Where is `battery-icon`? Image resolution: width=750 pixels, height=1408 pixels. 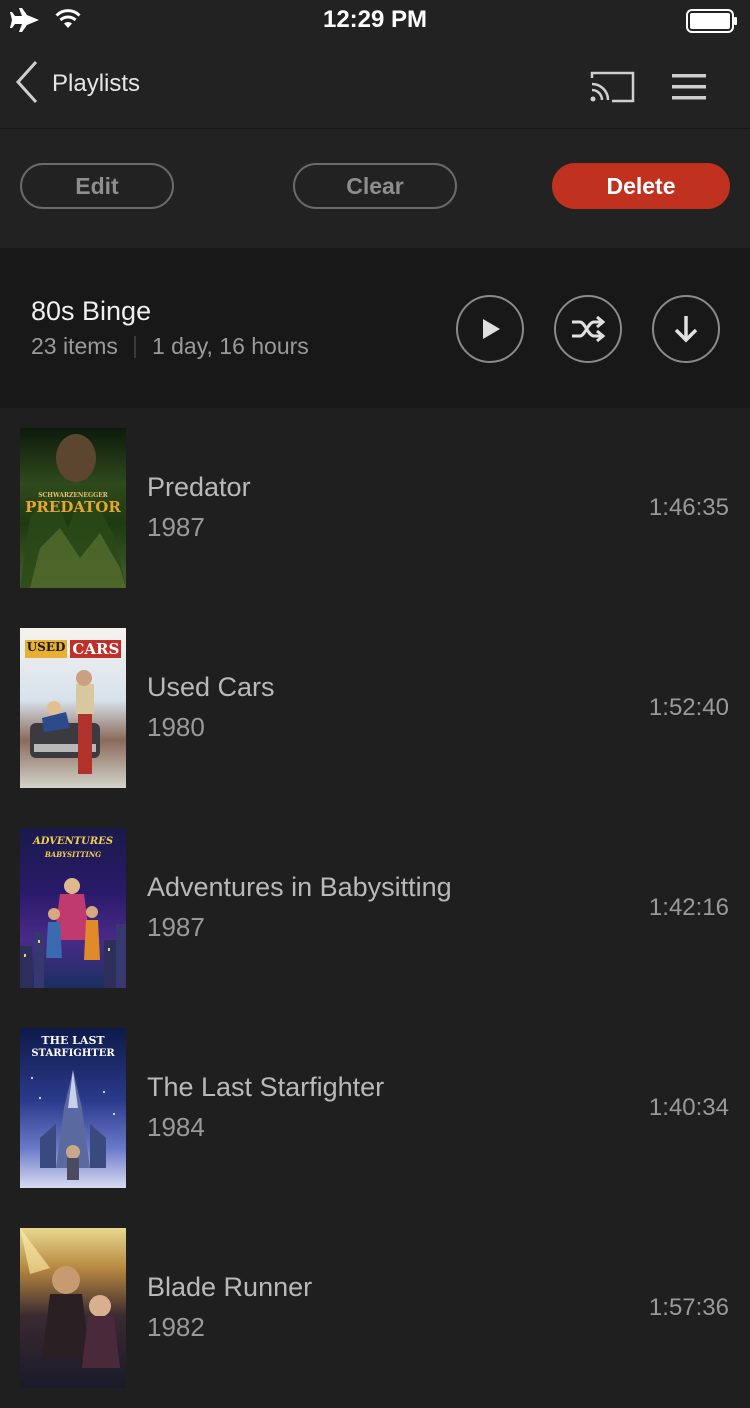
battery-icon is located at coordinates (712, 23).